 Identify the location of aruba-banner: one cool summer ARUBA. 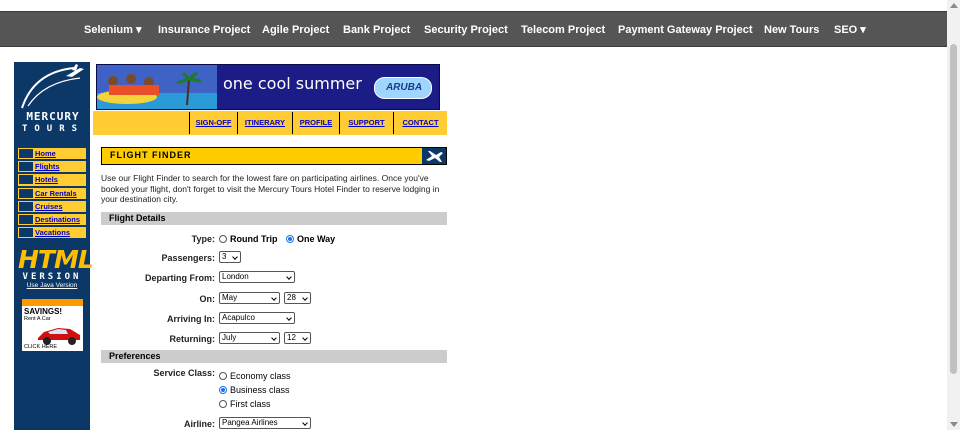
(268, 87).